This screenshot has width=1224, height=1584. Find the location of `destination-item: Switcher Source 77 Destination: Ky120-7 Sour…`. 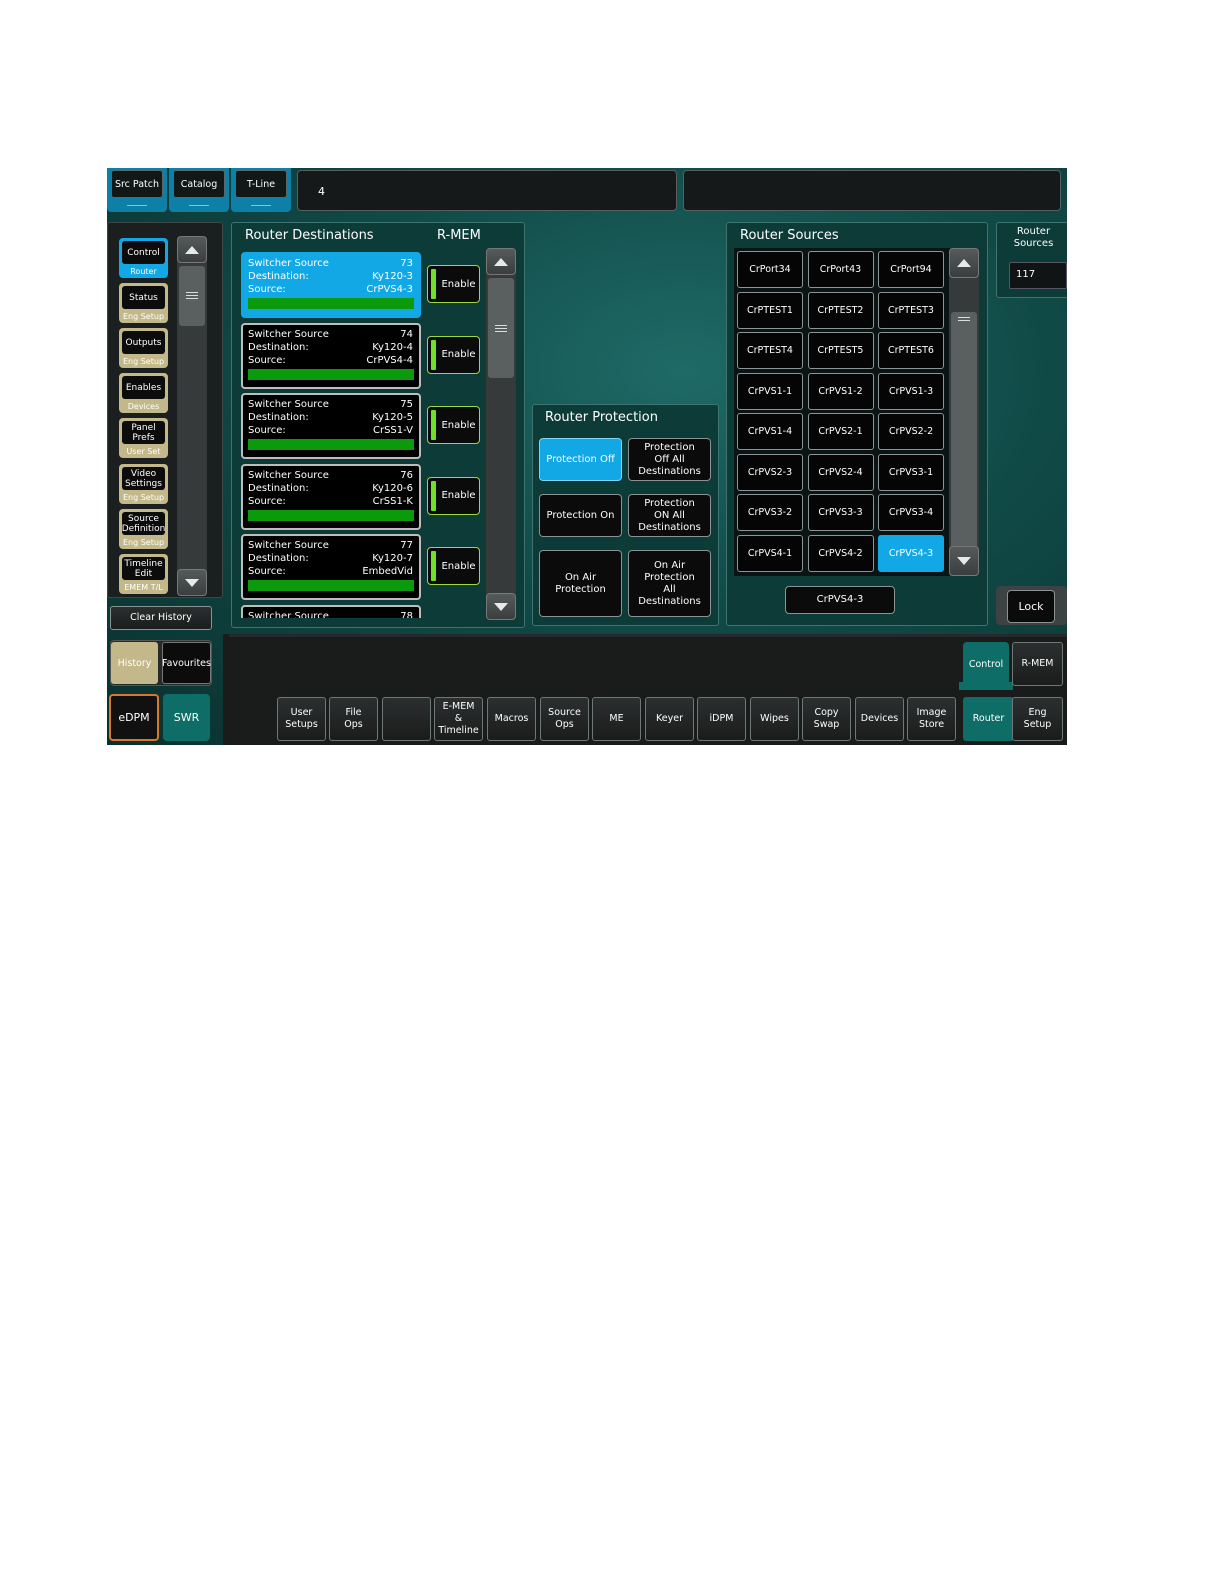

destination-item: Switcher Source 77 Destination: Ky120-7 Sour… is located at coordinates (331, 567).